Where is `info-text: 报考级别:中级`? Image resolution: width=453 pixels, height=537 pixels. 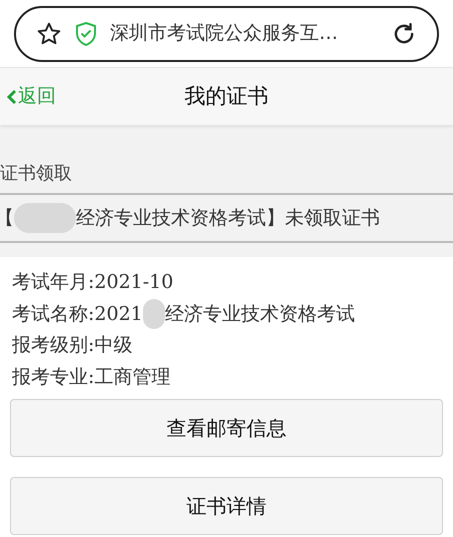
info-text: 报考级别:中级 is located at coordinates (72, 345).